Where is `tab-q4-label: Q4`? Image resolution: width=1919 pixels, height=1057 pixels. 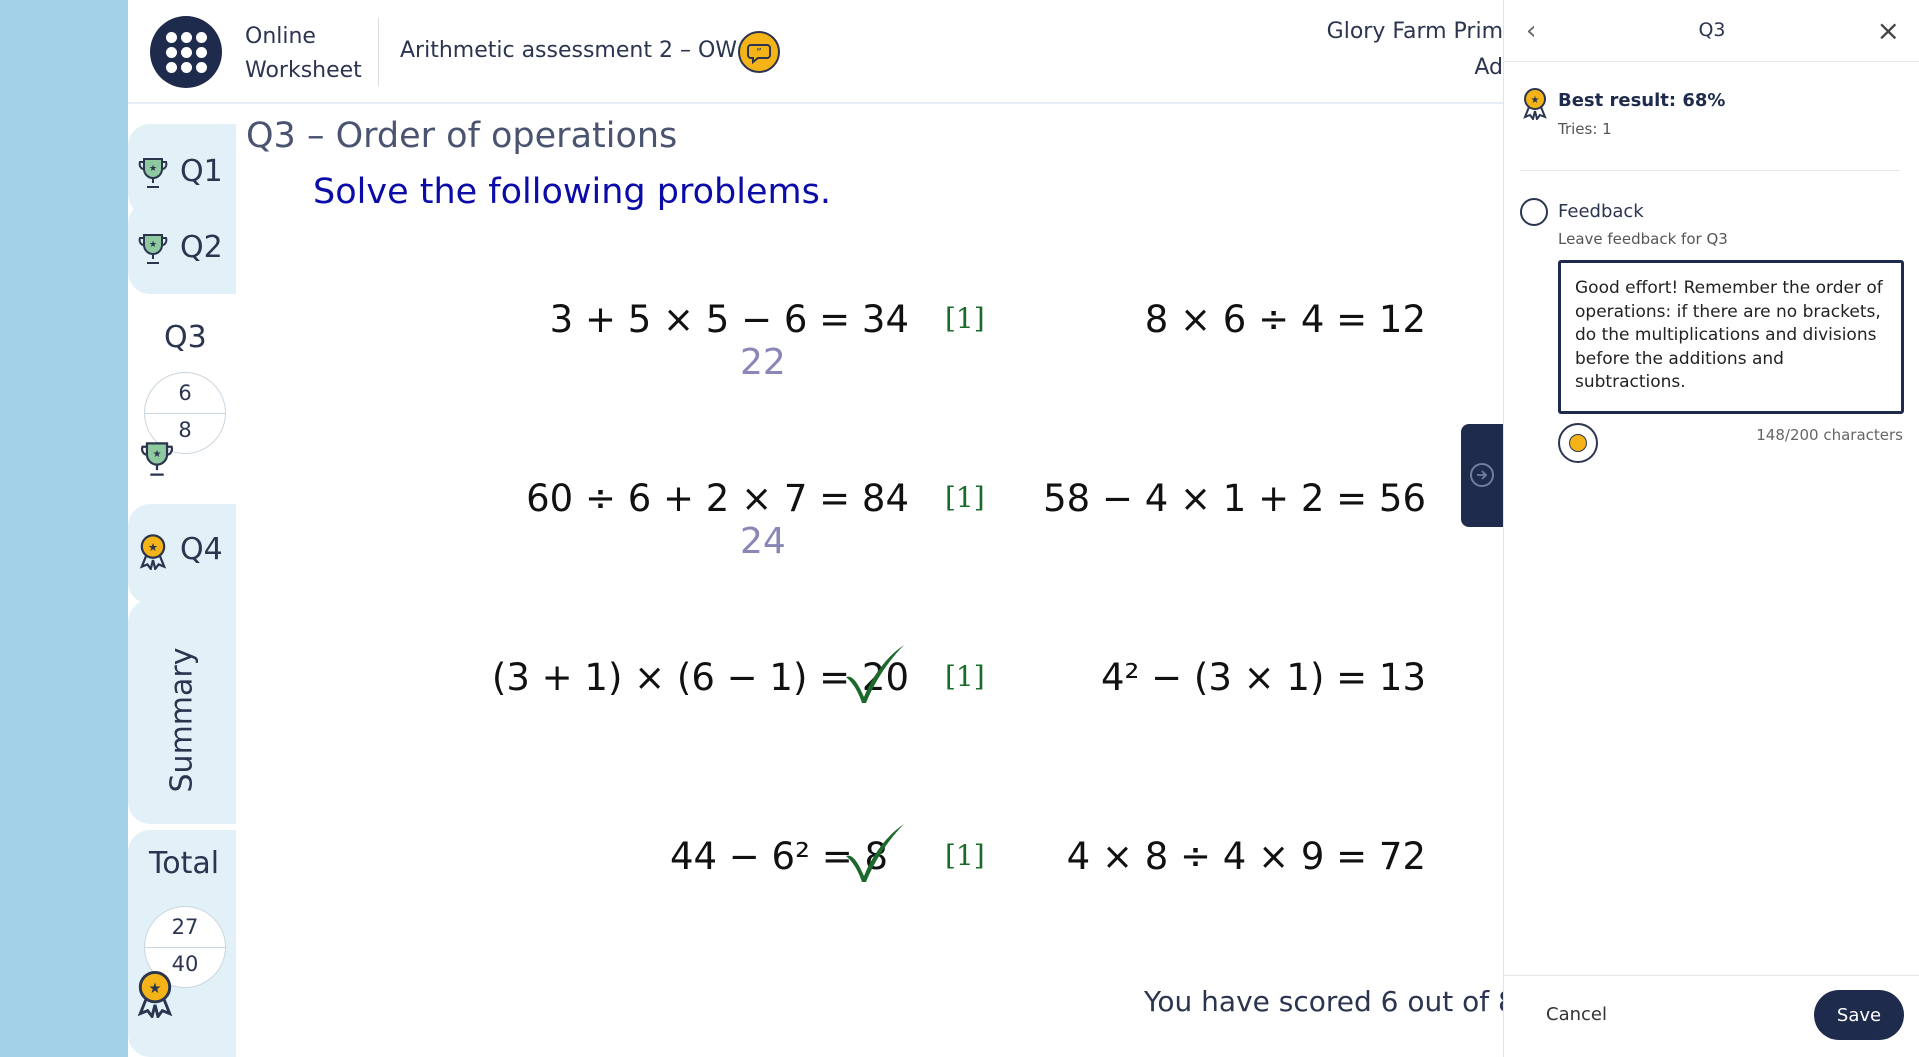 tab-q4-label: Q4 is located at coordinates (201, 549).